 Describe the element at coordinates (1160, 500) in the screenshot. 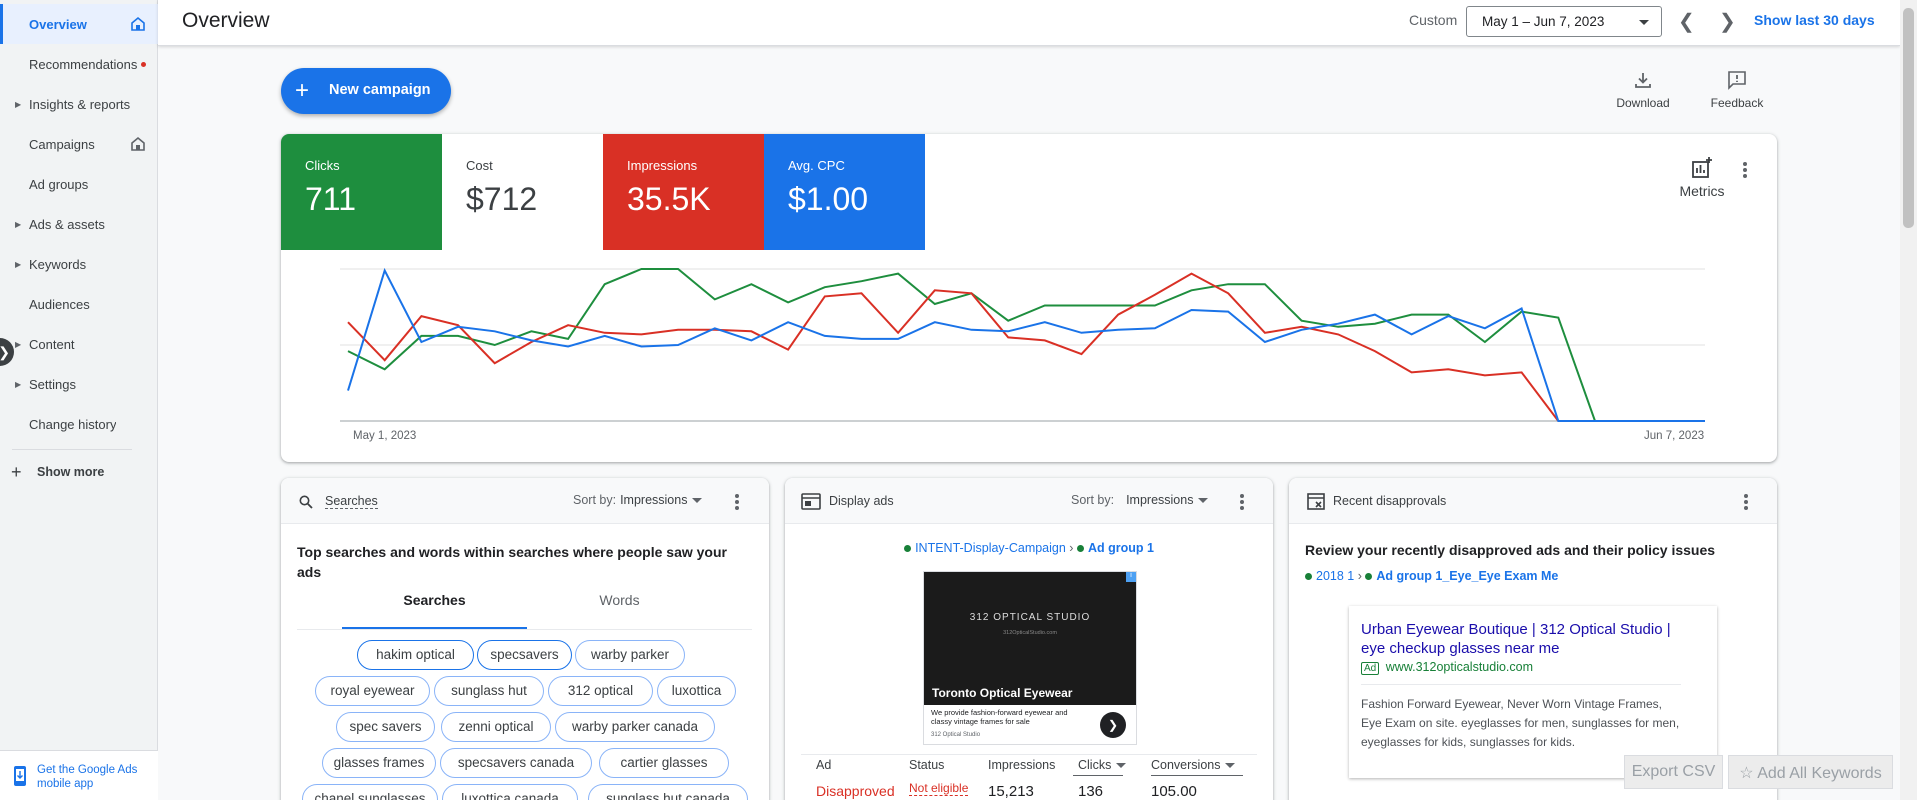

I see `sort-by-value: Impressions` at that location.